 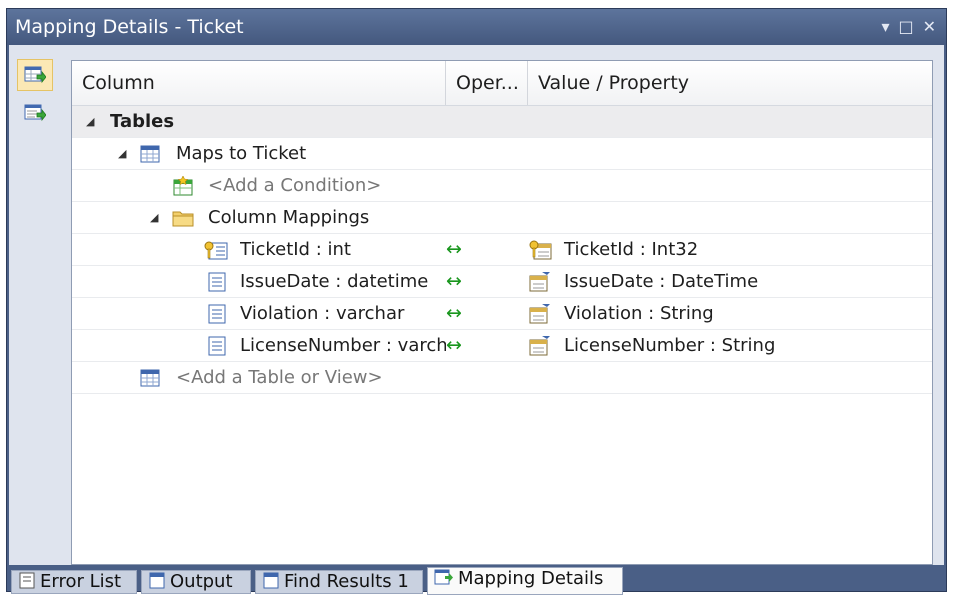 I want to click on column-mappings-label: Column Mappings, so click(x=289, y=217).